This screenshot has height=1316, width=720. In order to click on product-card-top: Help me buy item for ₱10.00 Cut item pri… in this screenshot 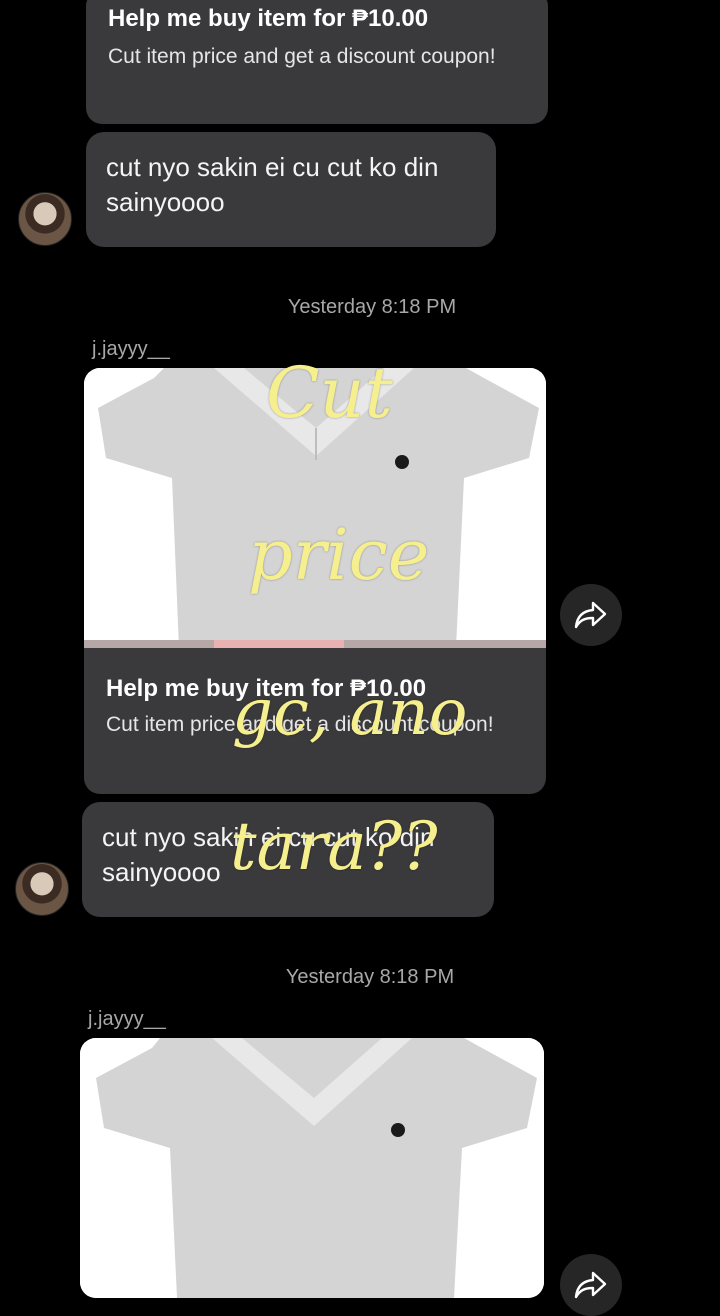, I will do `click(317, 62)`.